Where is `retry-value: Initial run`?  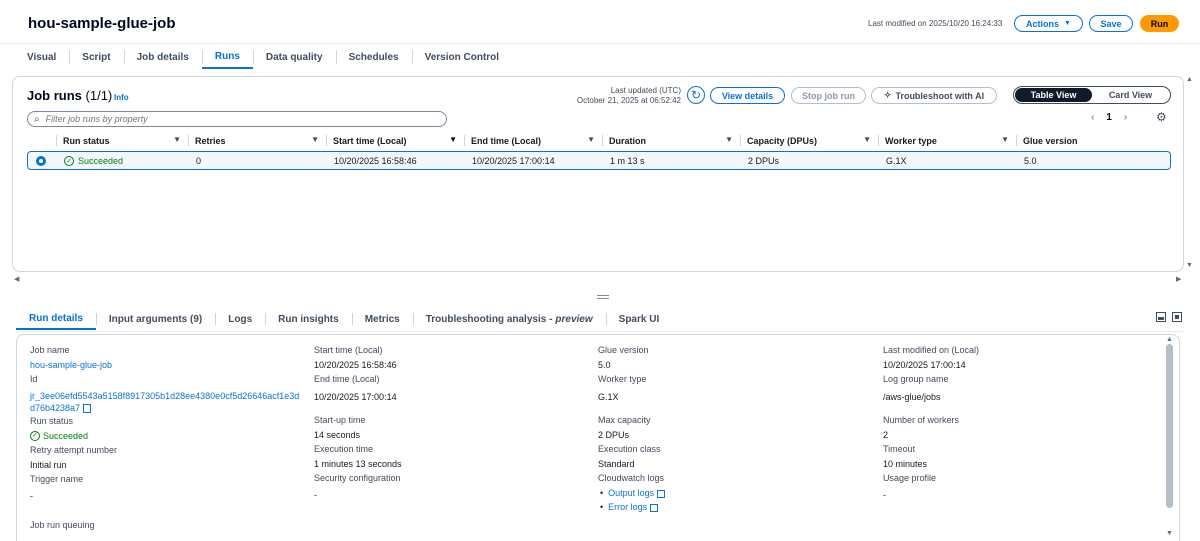
retry-value: Initial run is located at coordinates (48, 465).